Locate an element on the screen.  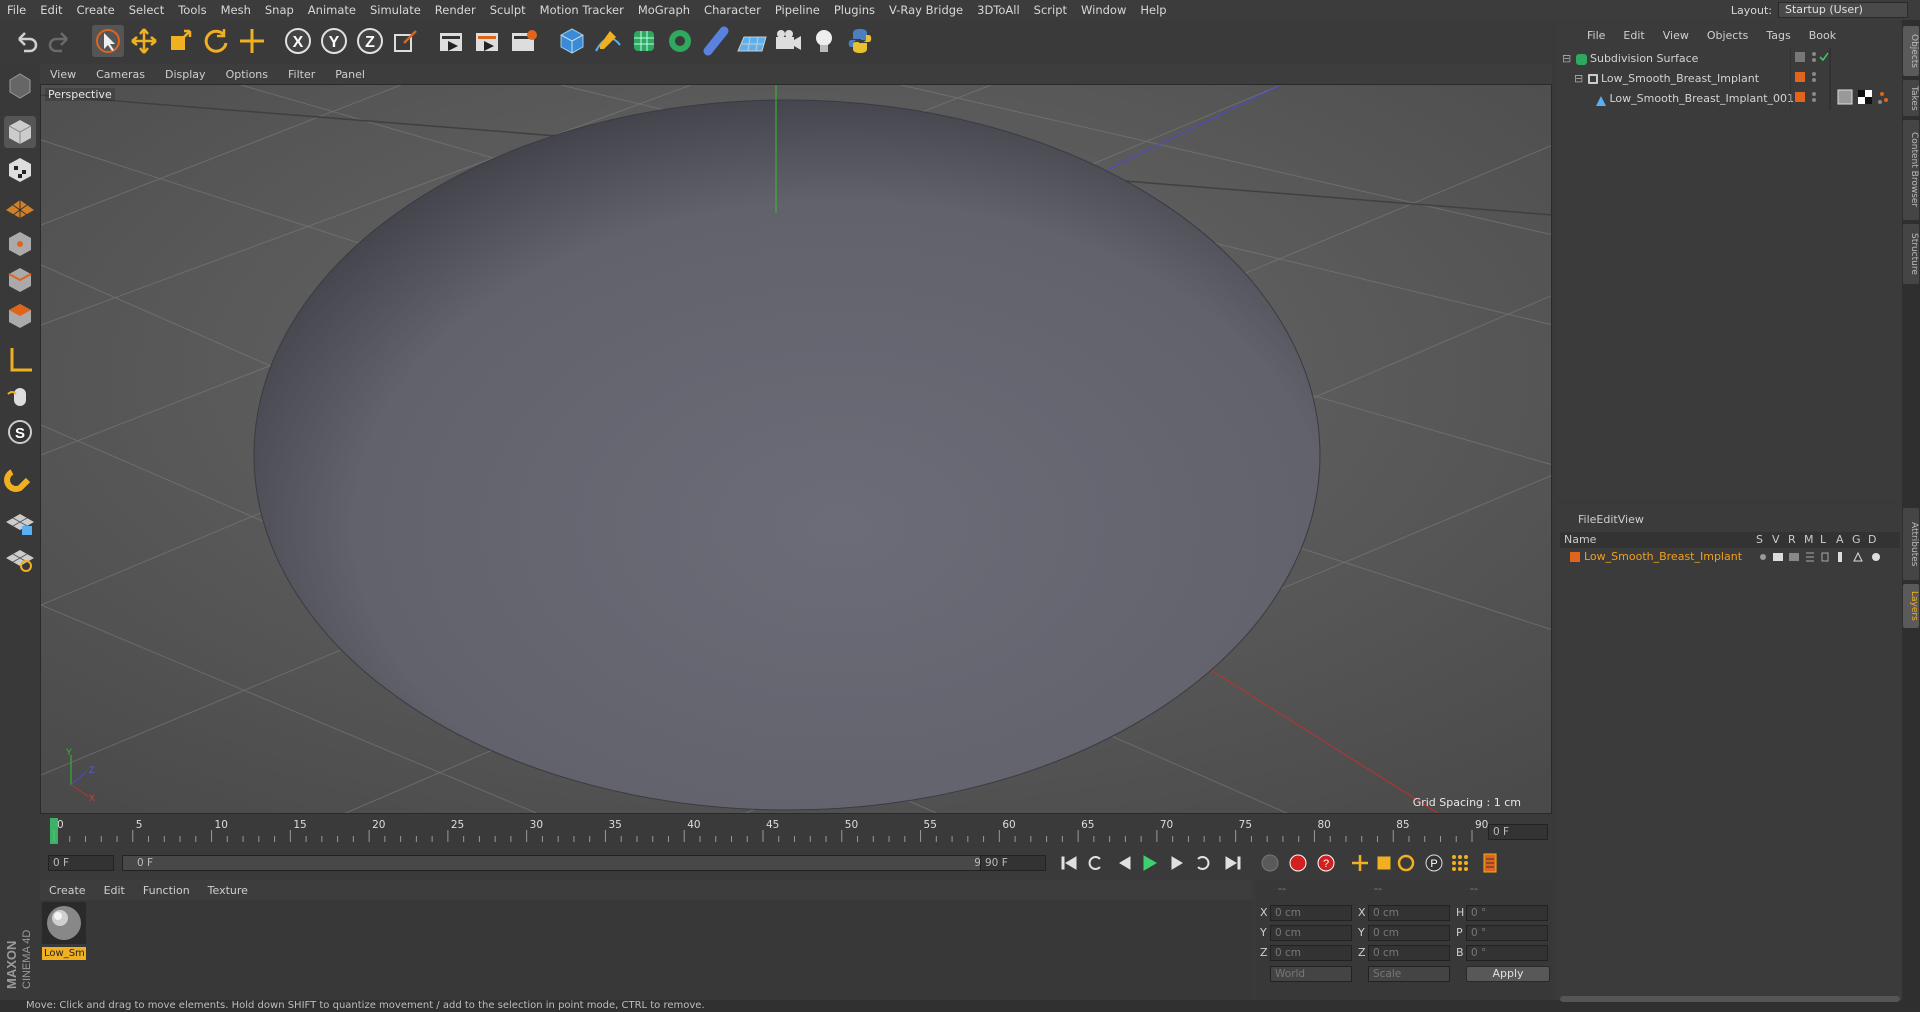
menu-item-help: Help is located at coordinates (1153, 10).